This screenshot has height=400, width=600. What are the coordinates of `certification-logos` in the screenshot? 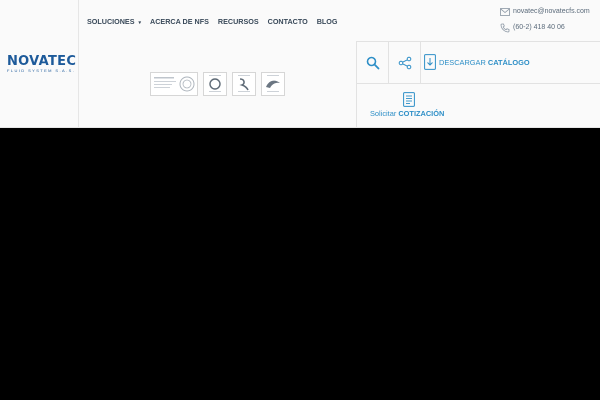 It's located at (220, 84).